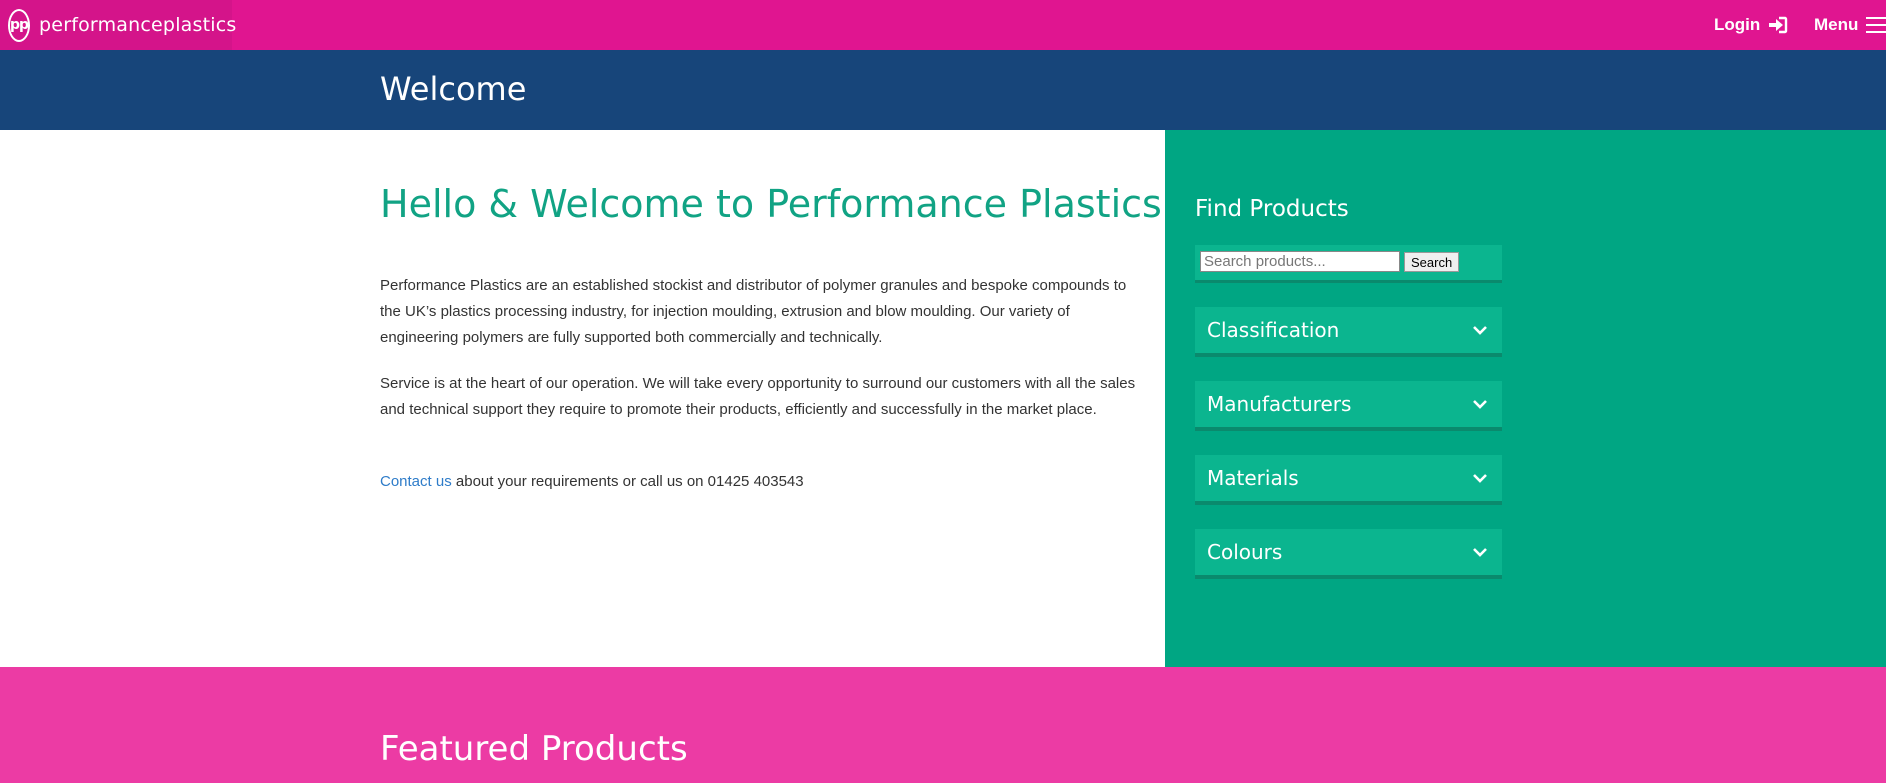  I want to click on find-products-title: Find Products, so click(1272, 209).